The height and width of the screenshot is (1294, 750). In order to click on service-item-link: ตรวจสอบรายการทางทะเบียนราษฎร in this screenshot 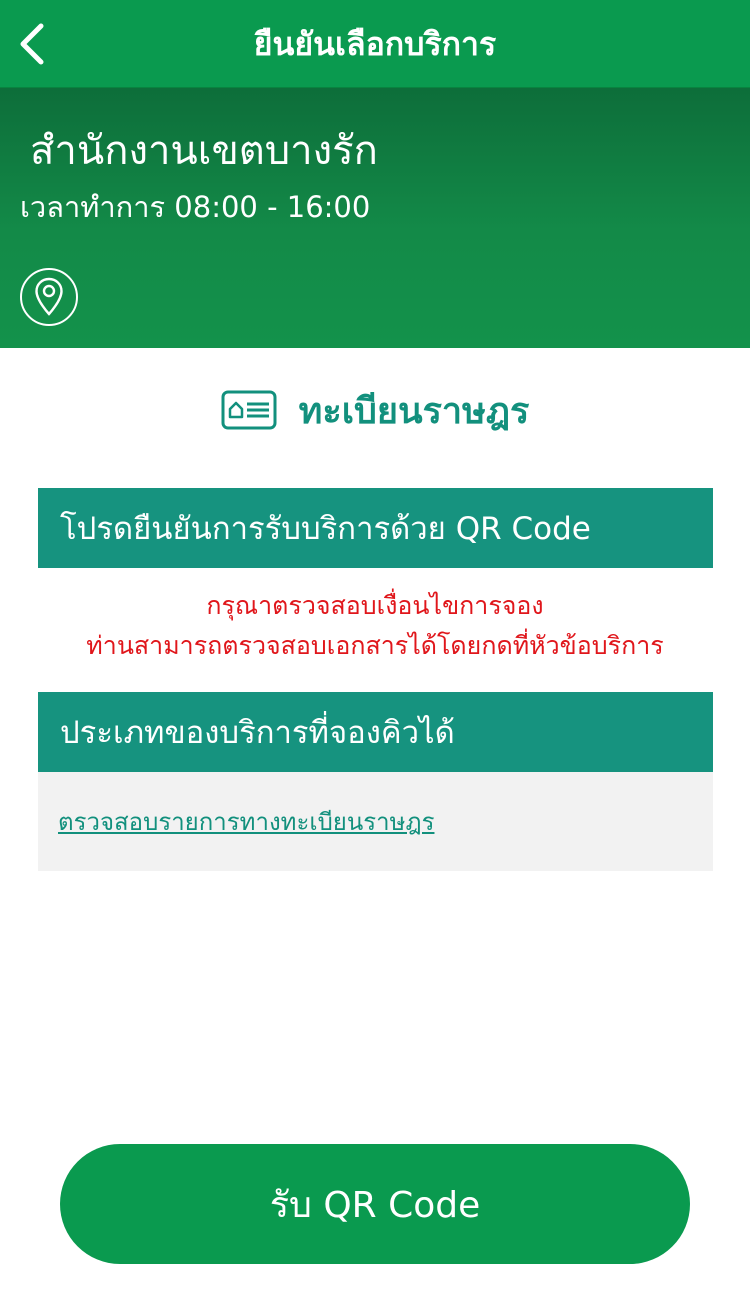, I will do `click(246, 821)`.